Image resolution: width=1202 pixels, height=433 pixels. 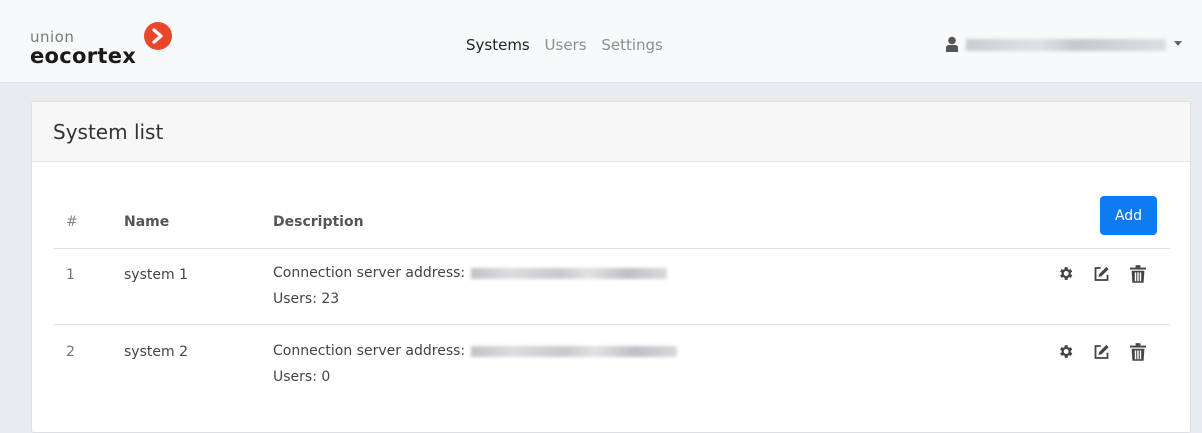 I want to click on nav-users: Users, so click(x=566, y=45).